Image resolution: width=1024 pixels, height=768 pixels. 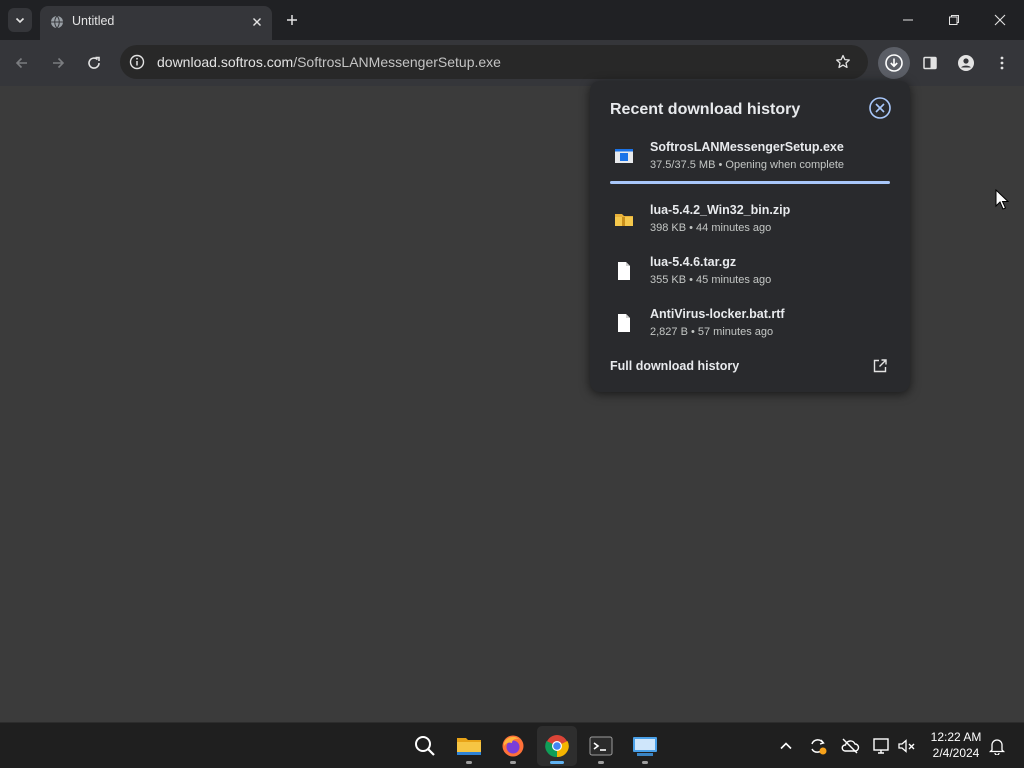 I want to click on zip-folder-icon, so click(x=624, y=220).